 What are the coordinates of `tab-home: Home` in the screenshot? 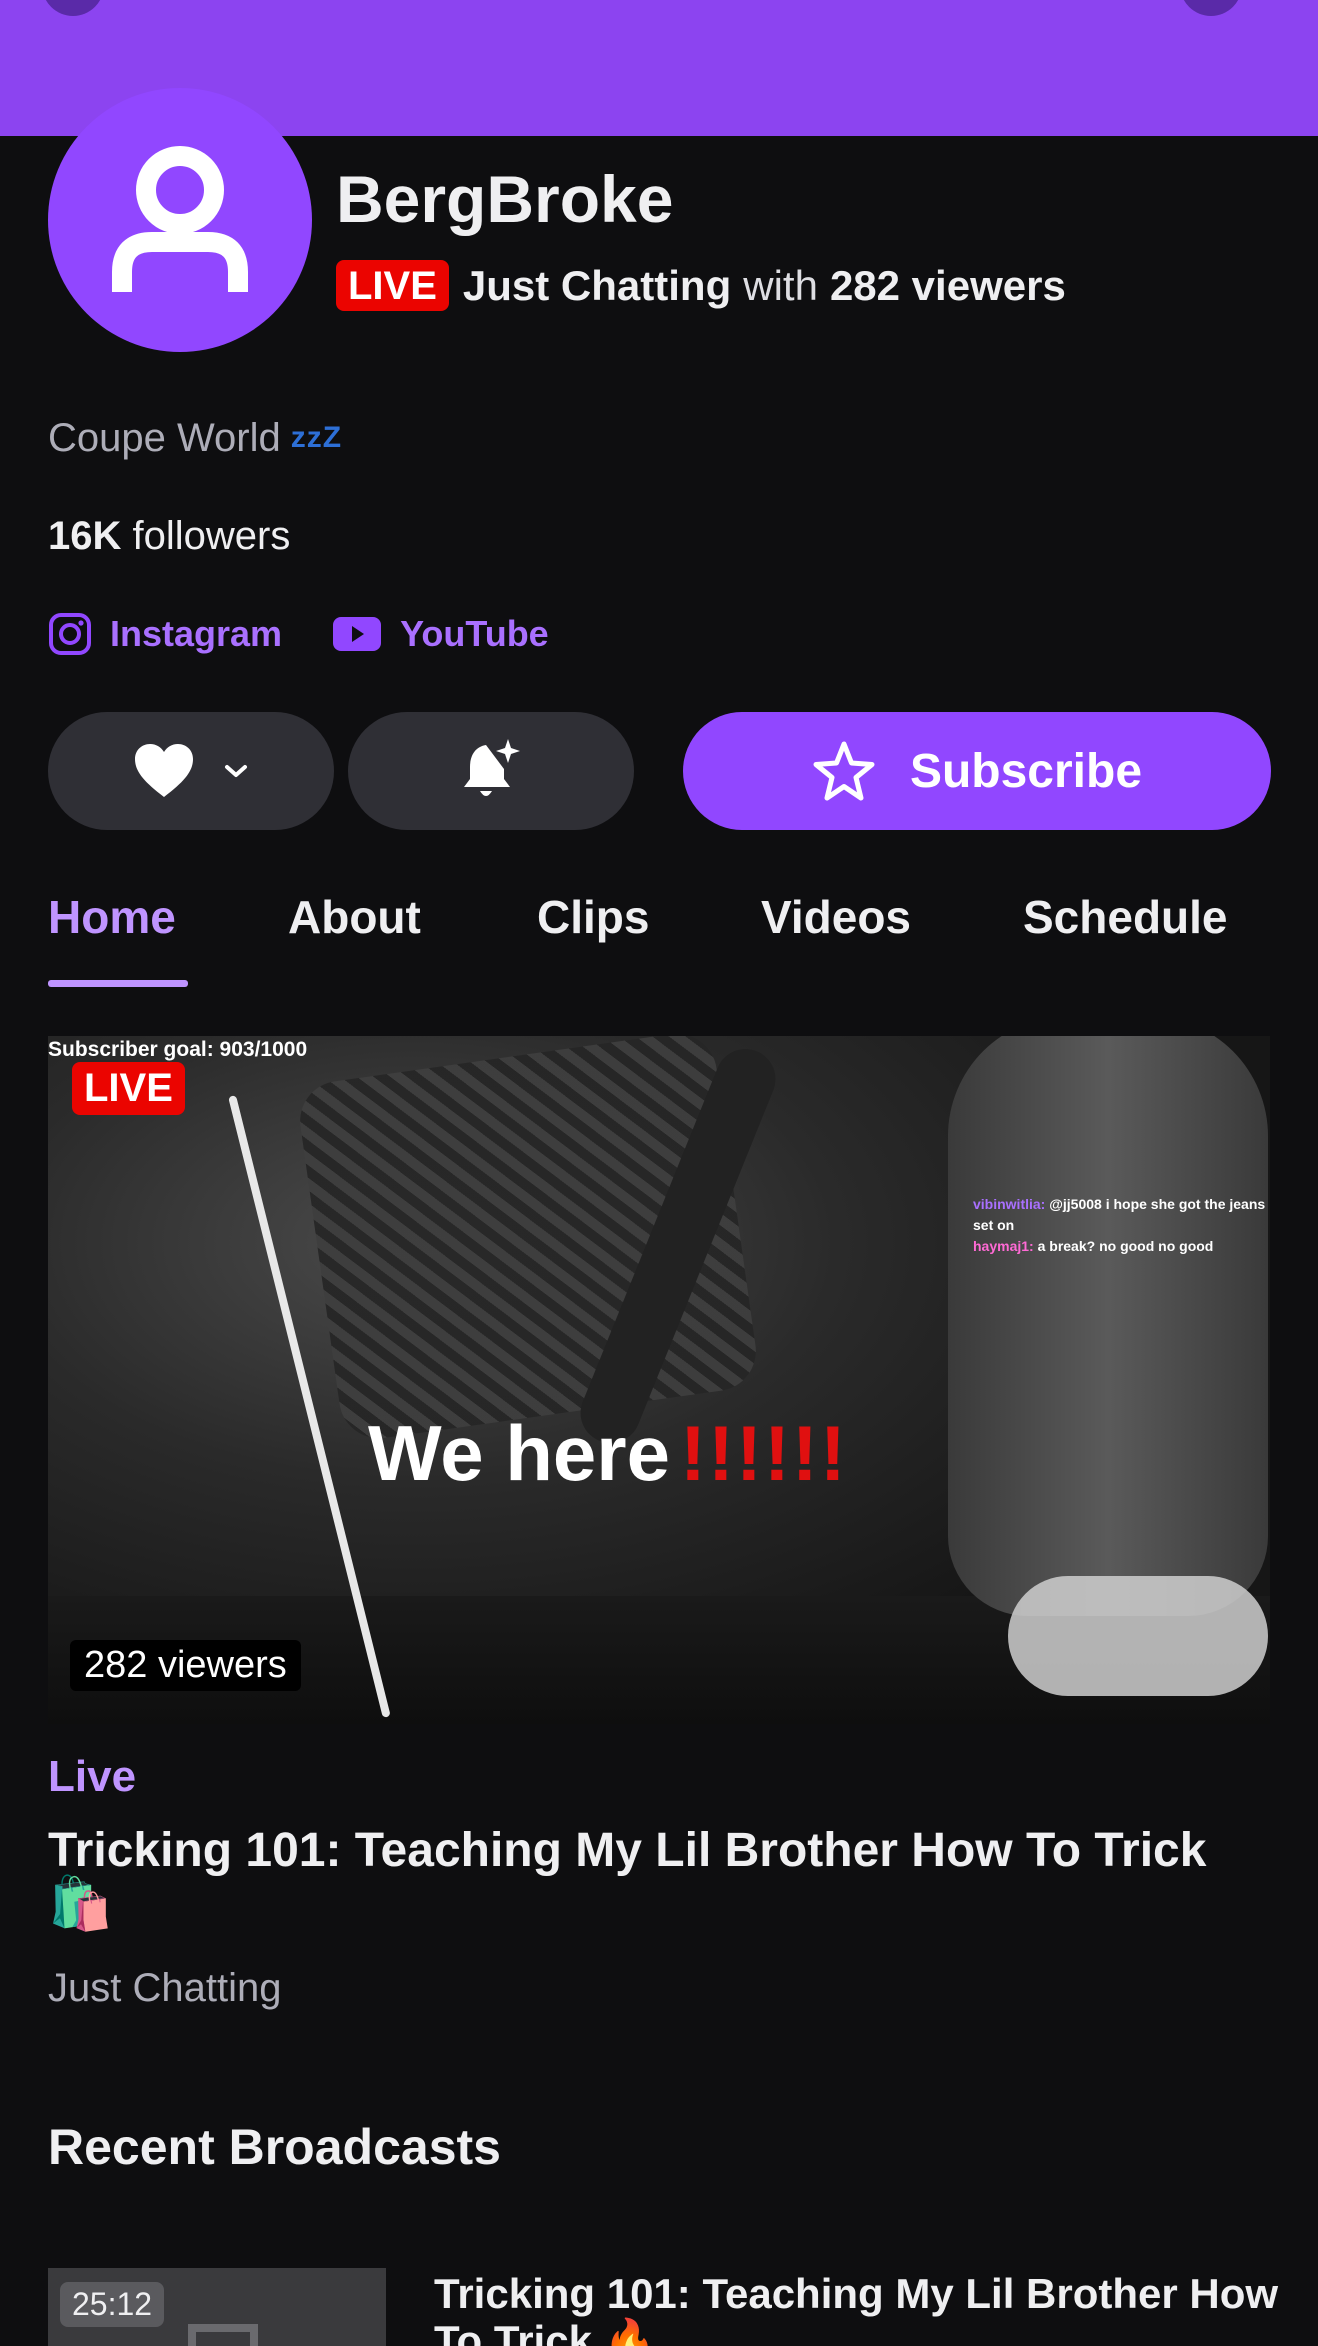 It's located at (112, 917).